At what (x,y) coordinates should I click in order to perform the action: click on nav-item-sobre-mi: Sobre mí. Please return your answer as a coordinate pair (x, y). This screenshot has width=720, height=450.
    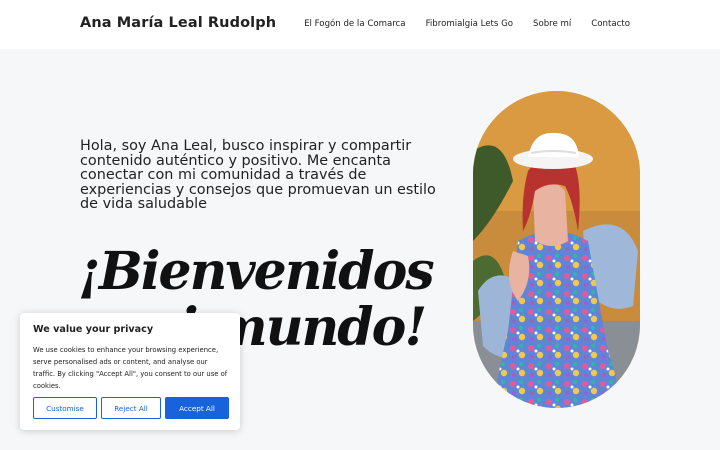
    Looking at the image, I should click on (552, 24).